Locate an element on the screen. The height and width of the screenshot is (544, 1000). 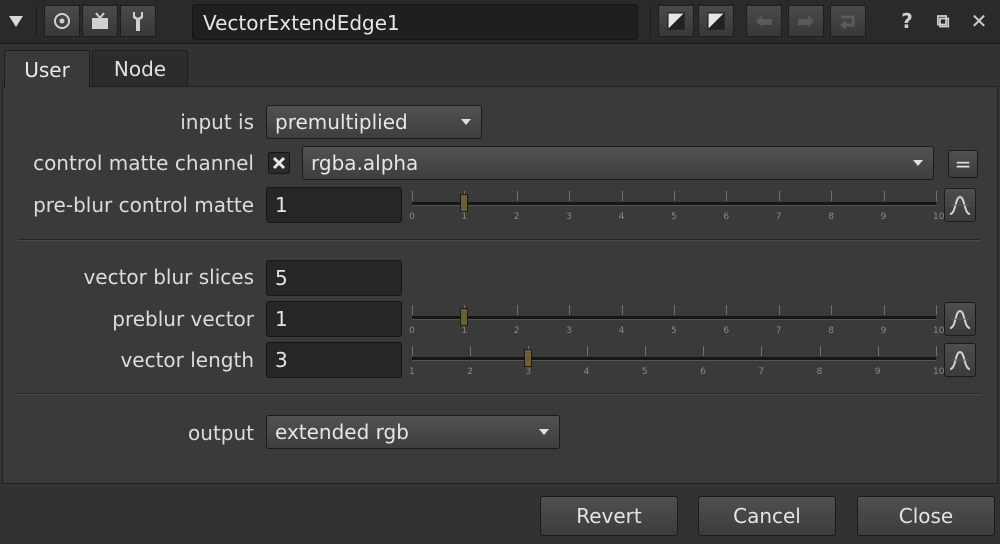
control-matte-channel-dropdown: rgba.alpha is located at coordinates (618, 163).